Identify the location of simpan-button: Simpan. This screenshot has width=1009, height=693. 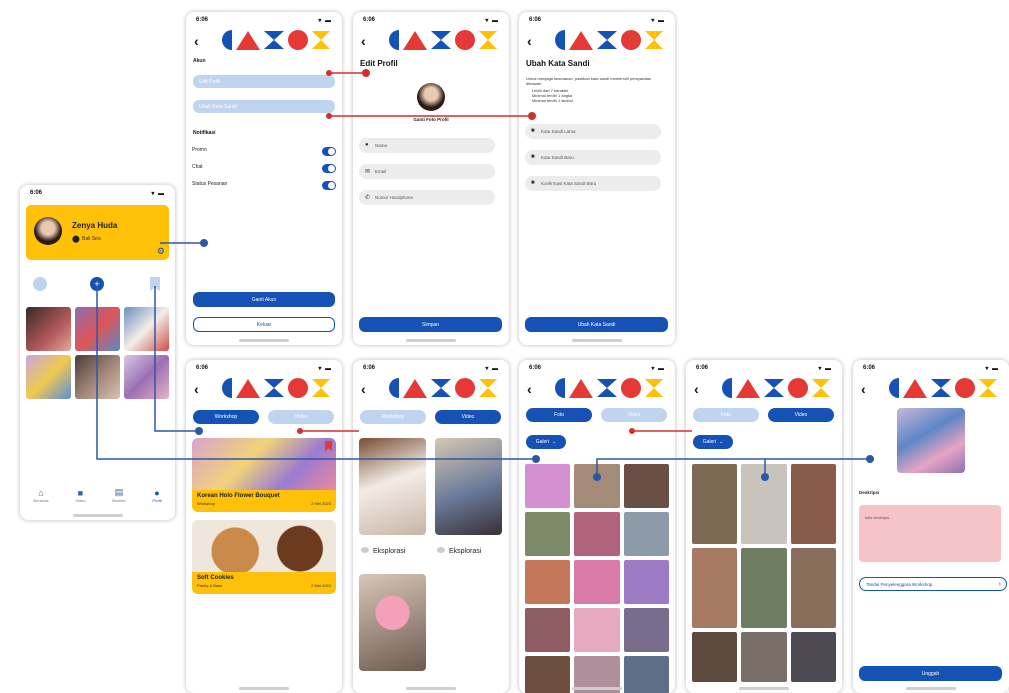
(430, 324).